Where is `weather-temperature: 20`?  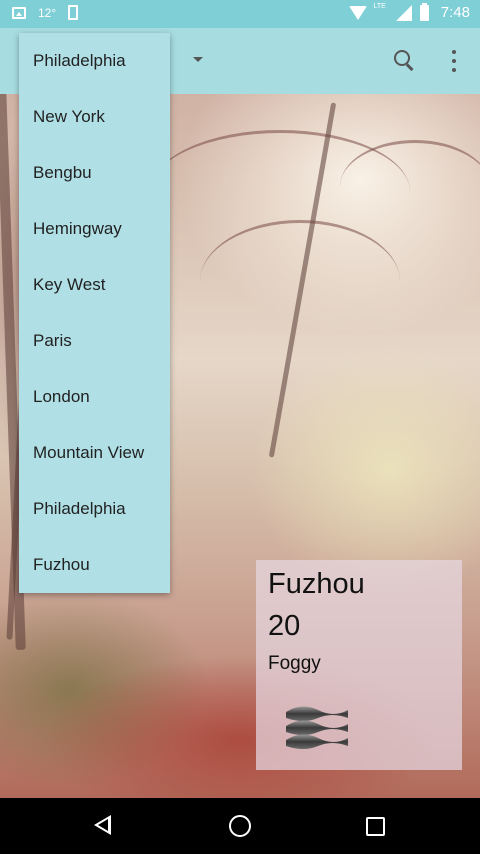
weather-temperature: 20 is located at coordinates (284, 626).